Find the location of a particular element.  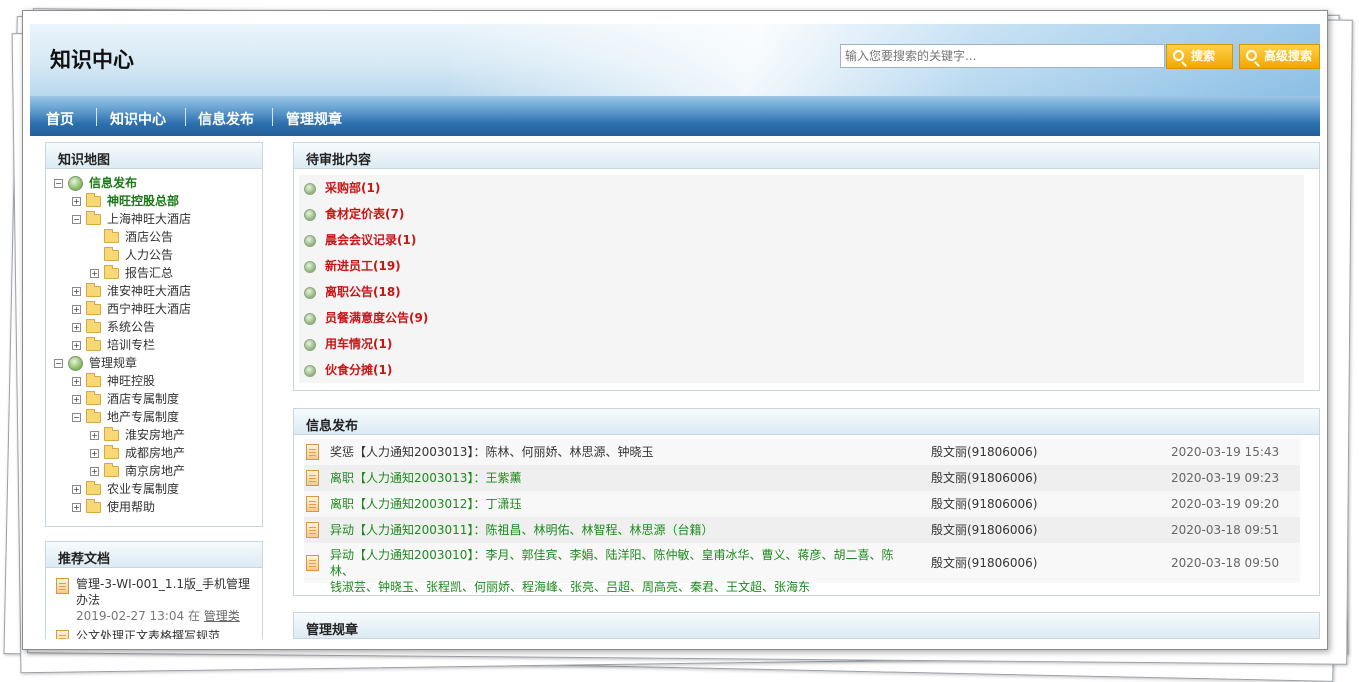

tree-node: + 成都房地产 is located at coordinates (137, 453).